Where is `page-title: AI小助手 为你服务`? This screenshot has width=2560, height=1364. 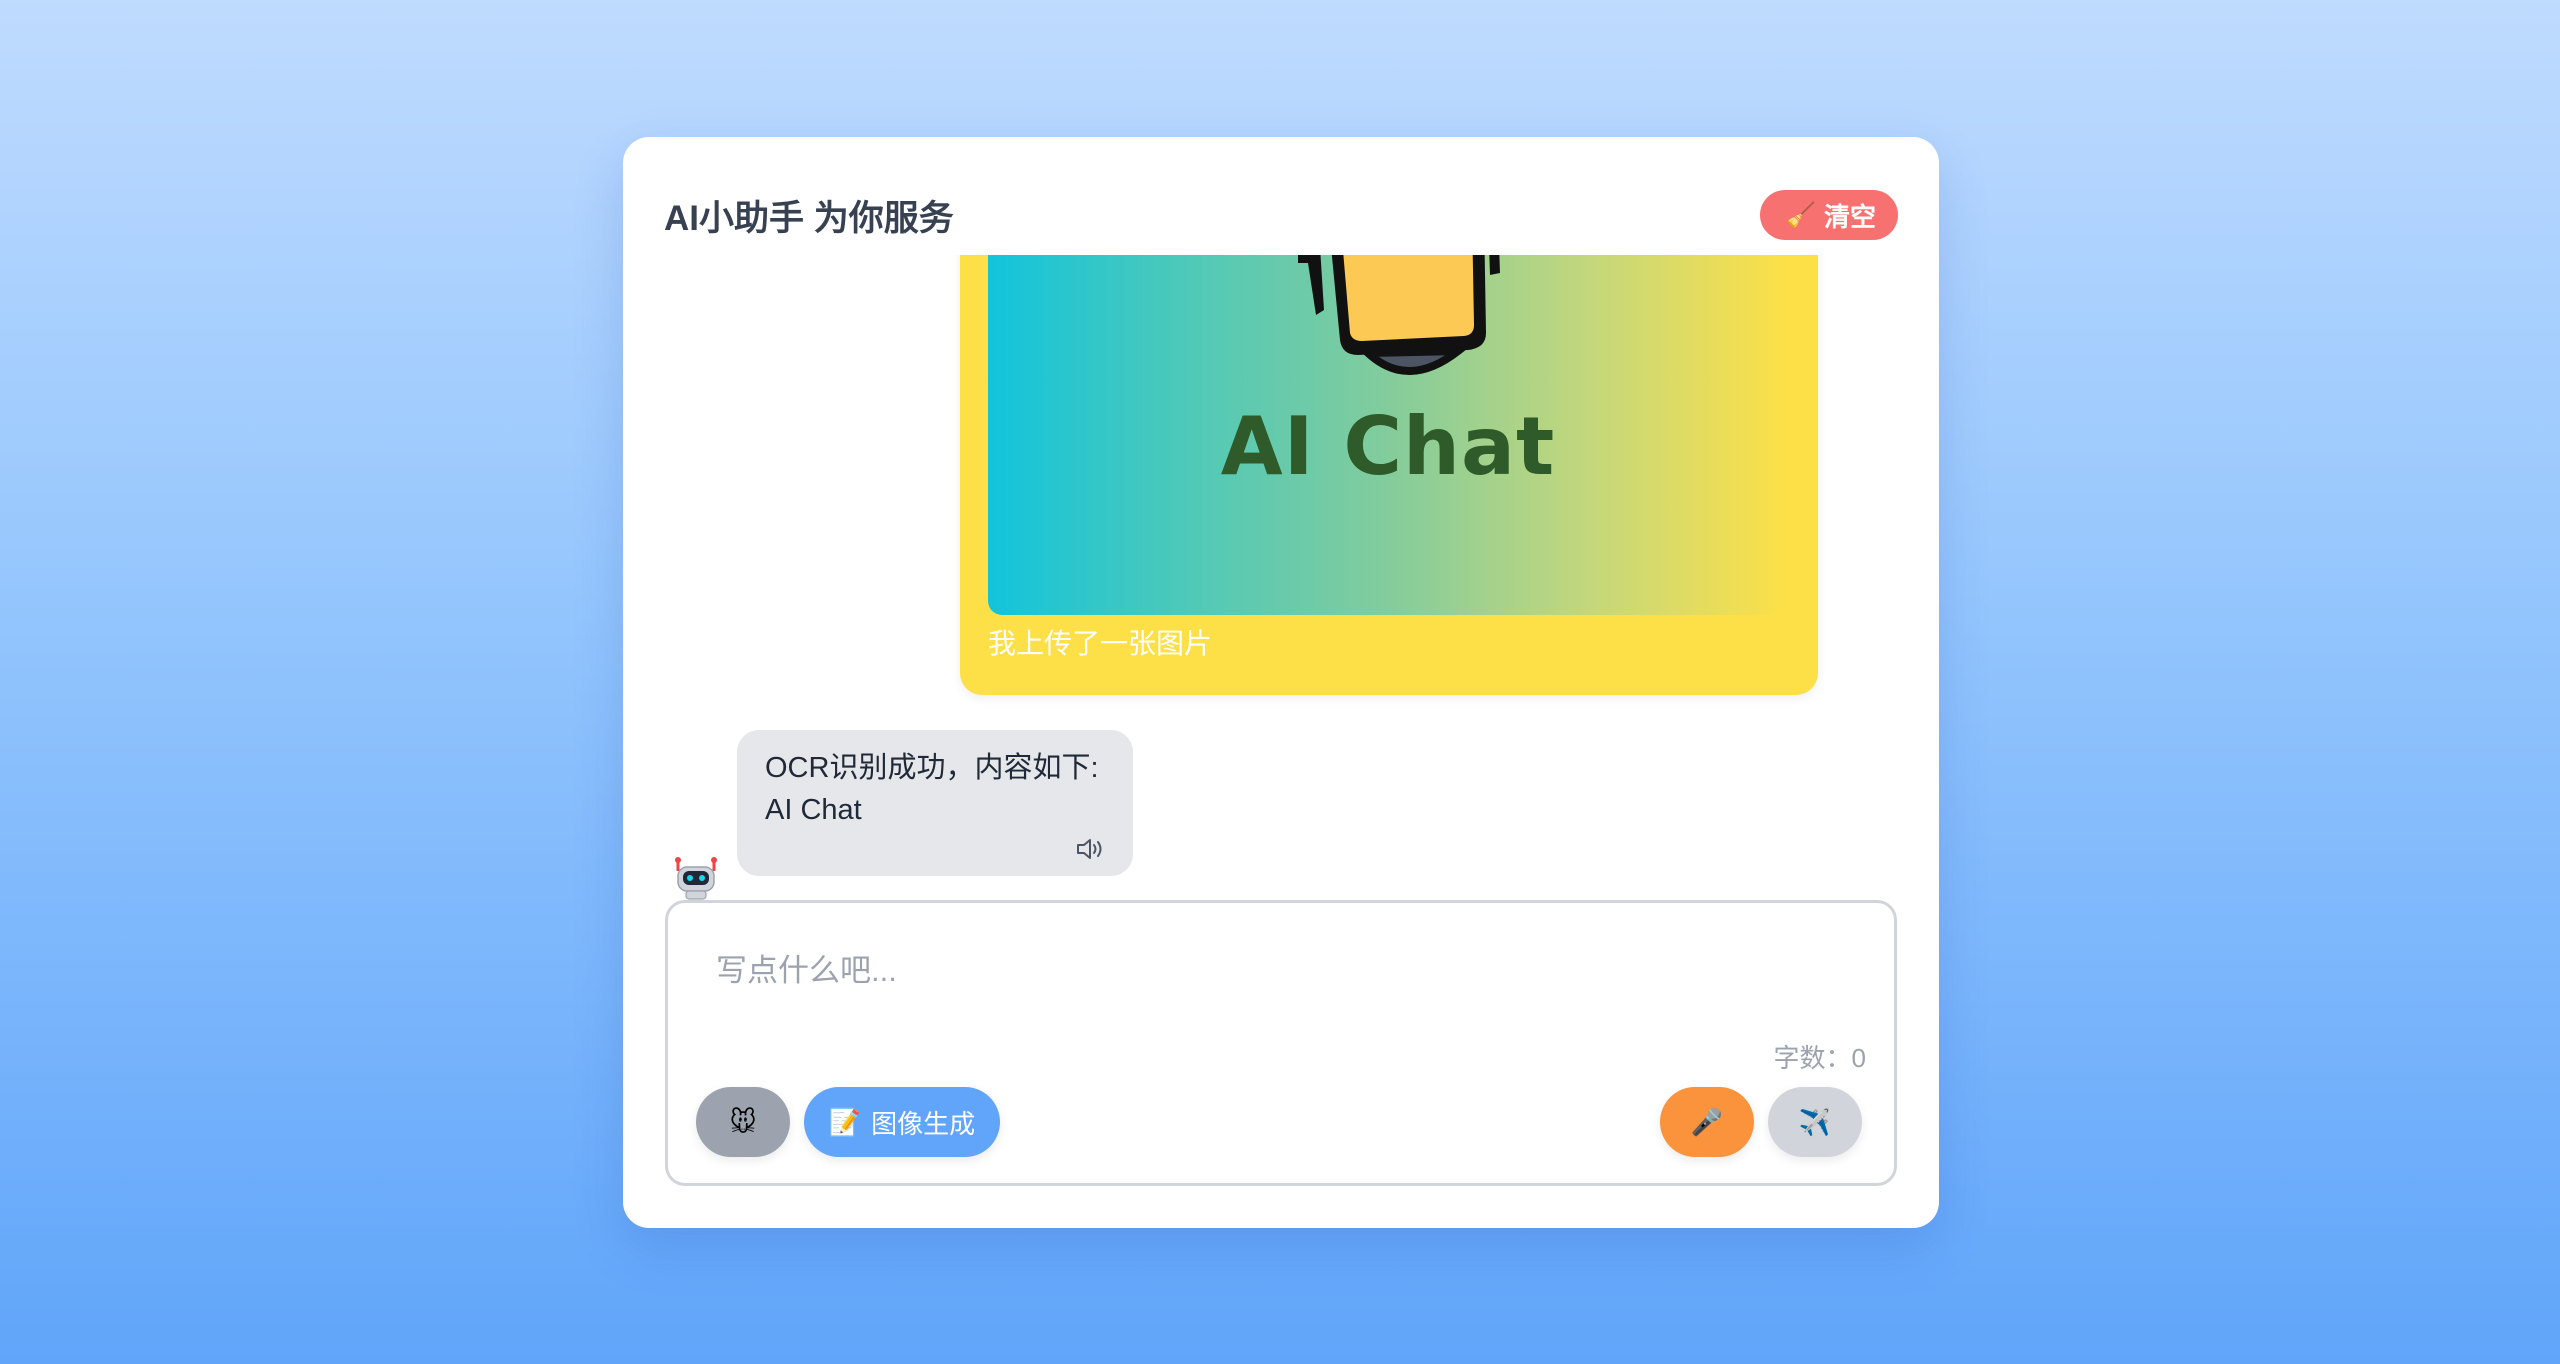 page-title: AI小助手 为你服务 is located at coordinates (809, 218).